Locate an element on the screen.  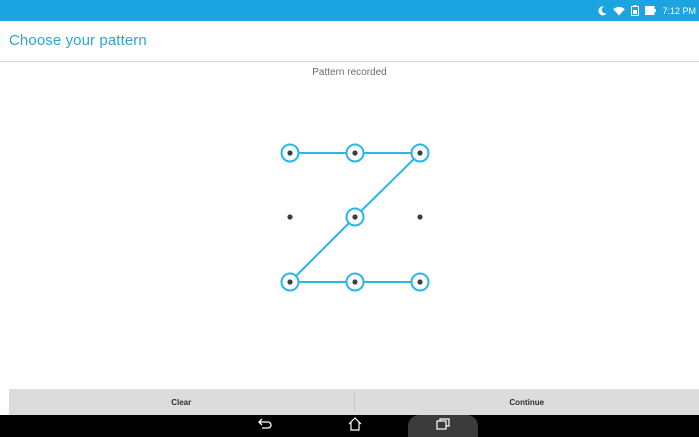
navigation-bar is located at coordinates (349, 426).